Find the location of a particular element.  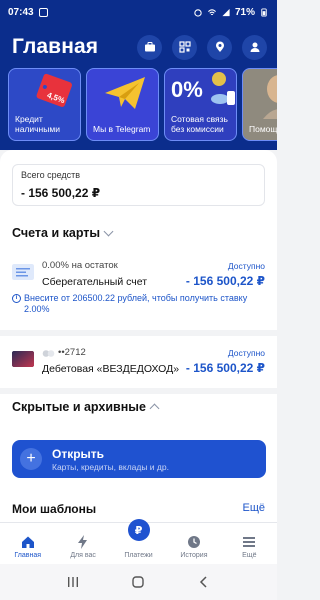

open-button-title: Открыть is located at coordinates (78, 453).